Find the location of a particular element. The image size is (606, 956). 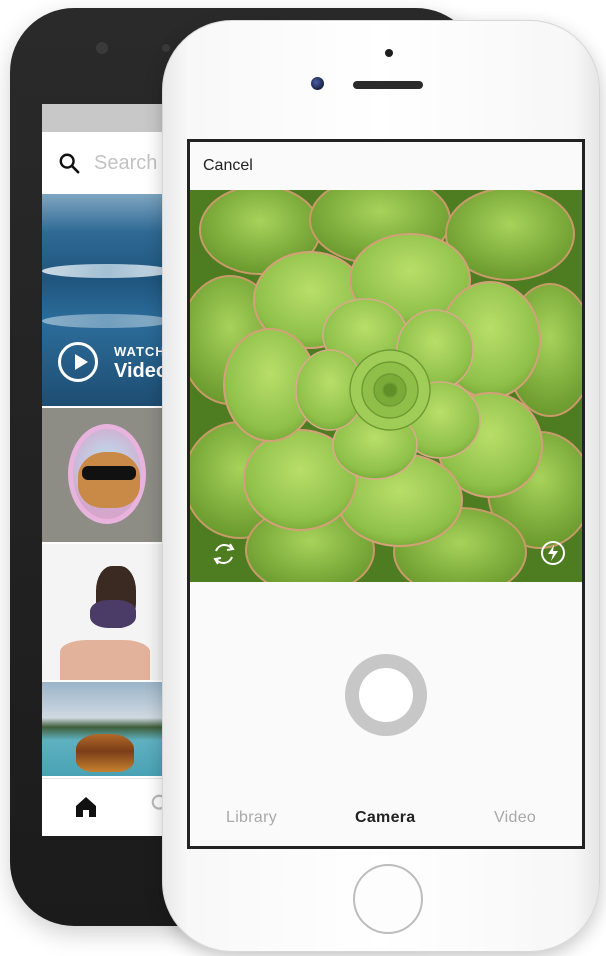

earpiece-speaker is located at coordinates (388, 85).